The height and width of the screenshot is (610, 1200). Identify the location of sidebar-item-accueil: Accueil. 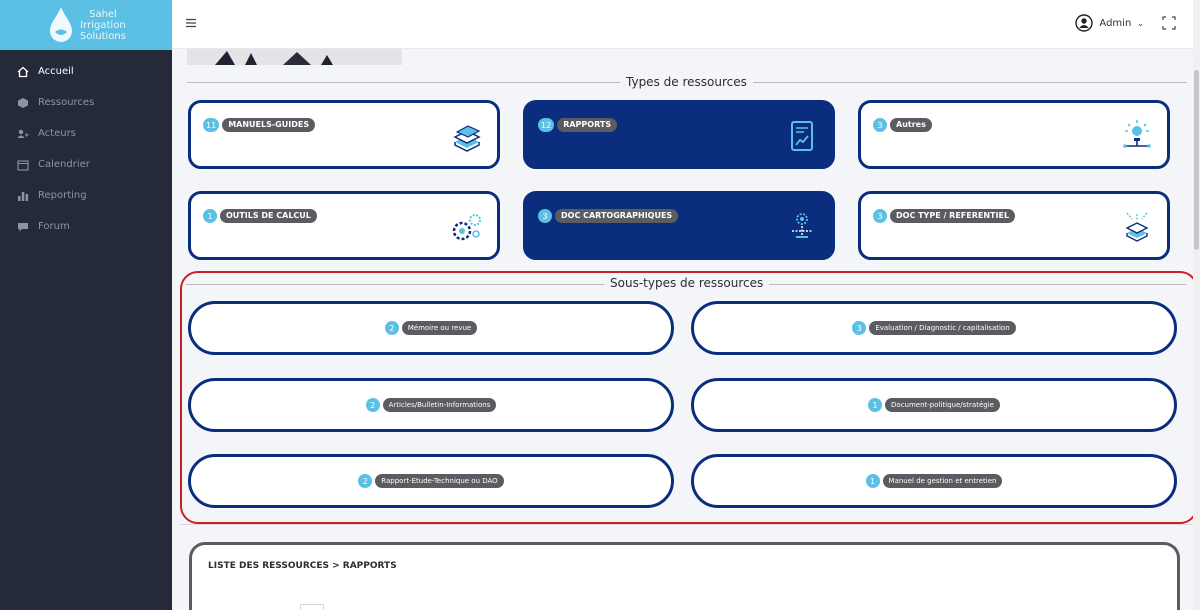
(86, 71).